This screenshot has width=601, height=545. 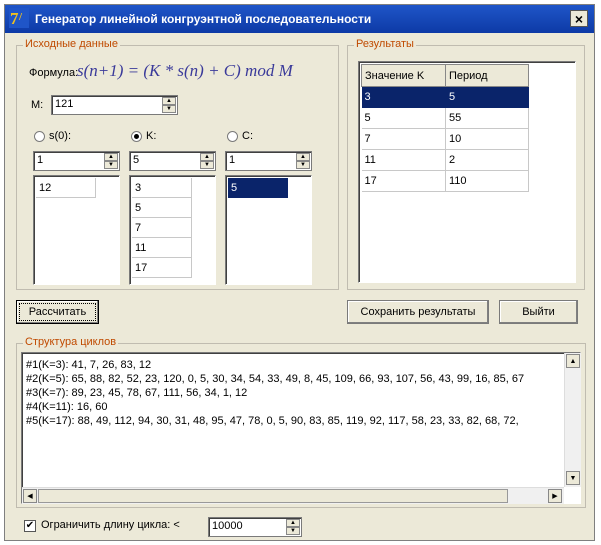 What do you see at coordinates (403, 139) in the screenshot?
I see `table-cell: 7` at bounding box center [403, 139].